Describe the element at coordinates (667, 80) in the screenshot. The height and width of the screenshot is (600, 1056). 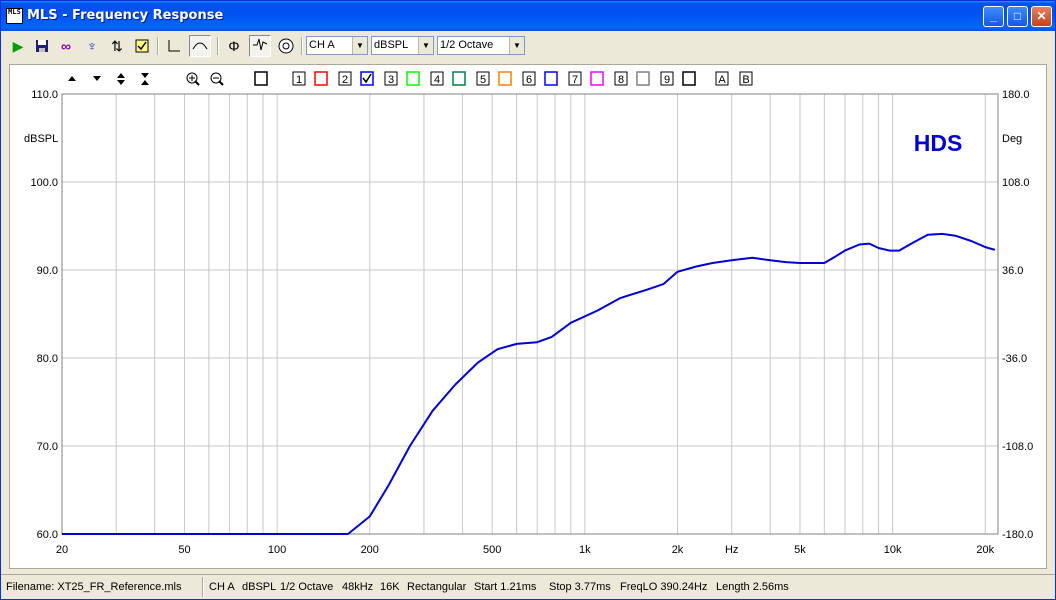
I see `trace-number-label: 9` at that location.